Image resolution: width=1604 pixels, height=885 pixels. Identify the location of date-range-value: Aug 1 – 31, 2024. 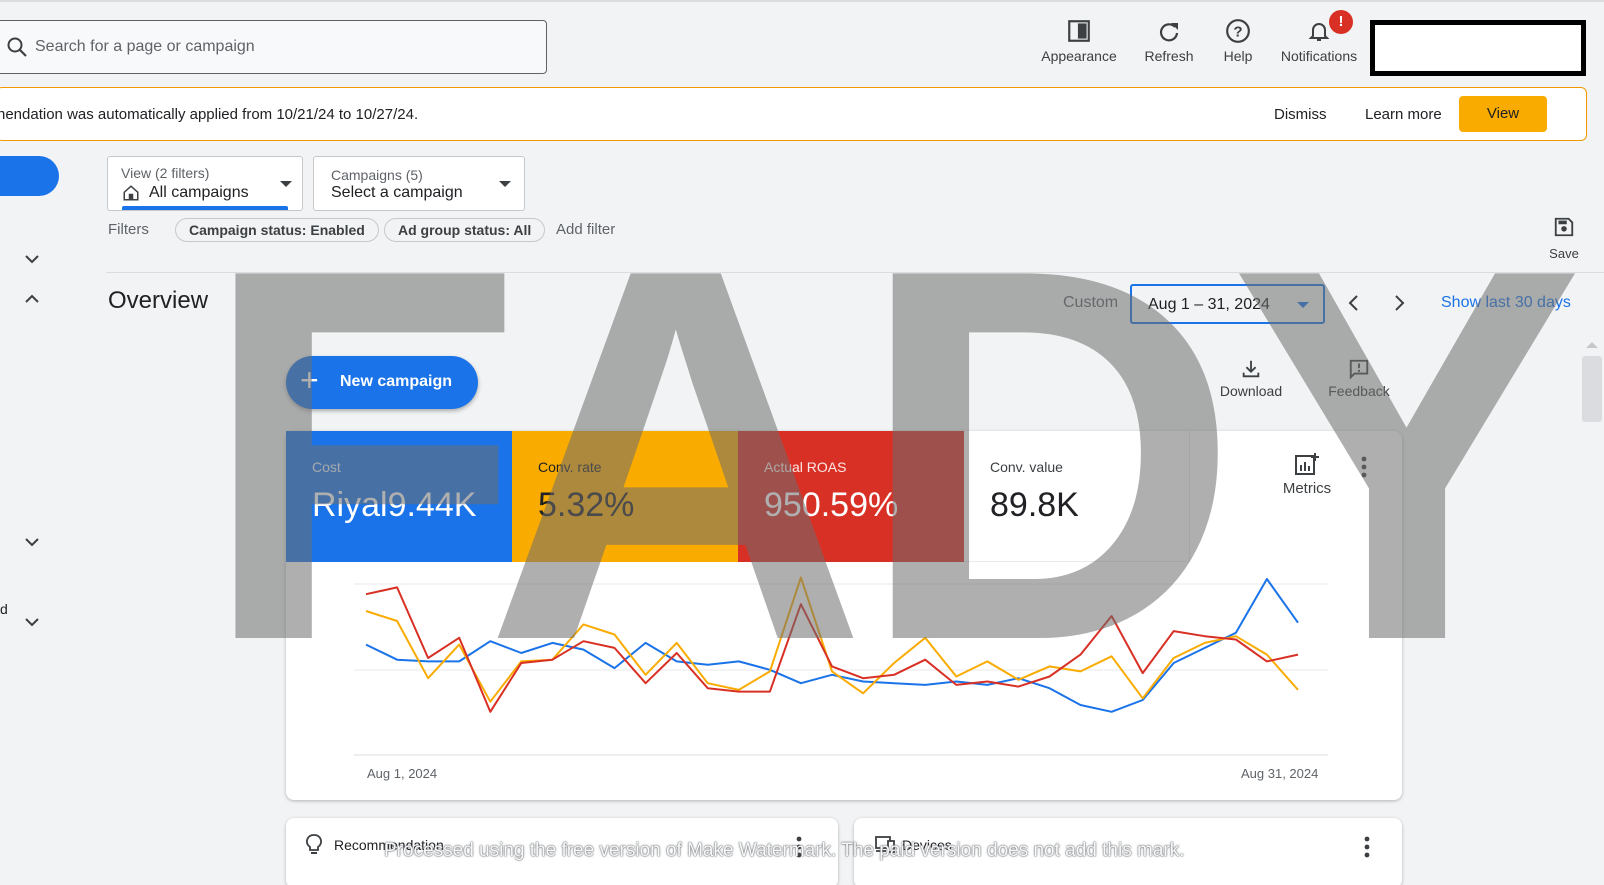
(1209, 304).